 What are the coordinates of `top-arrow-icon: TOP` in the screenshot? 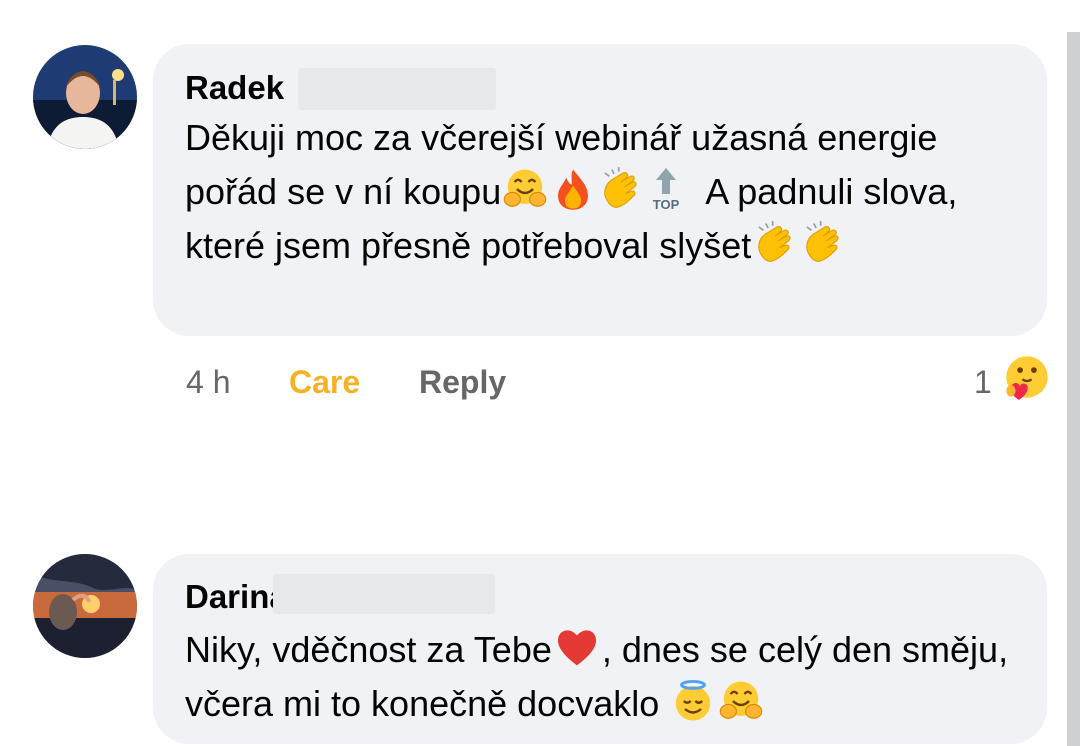 It's located at (666, 190).